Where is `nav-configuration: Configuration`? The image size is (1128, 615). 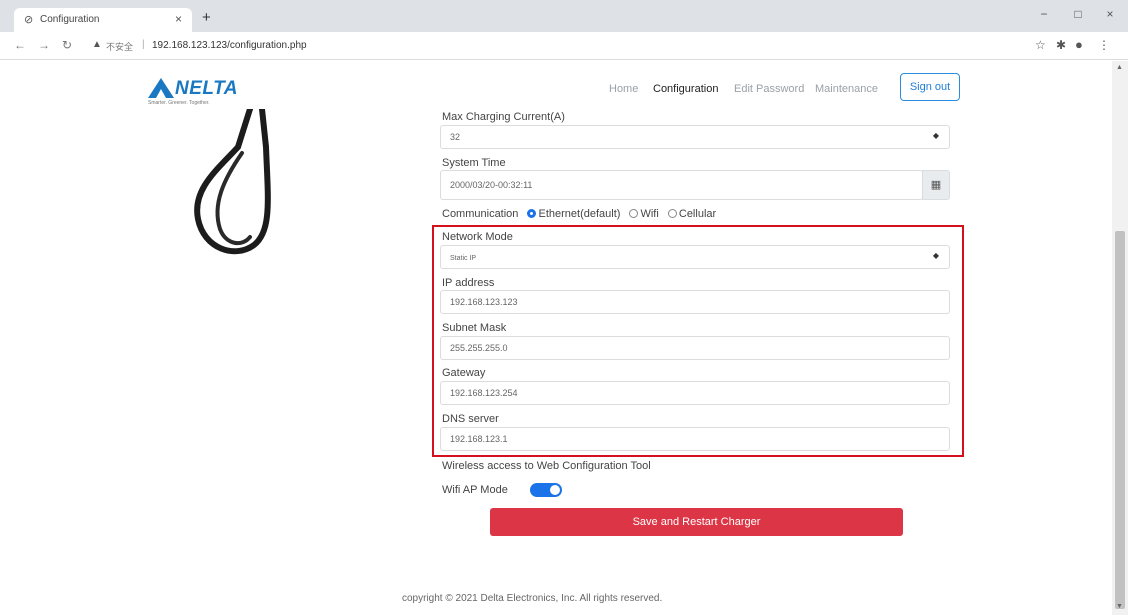 nav-configuration: Configuration is located at coordinates (685, 89).